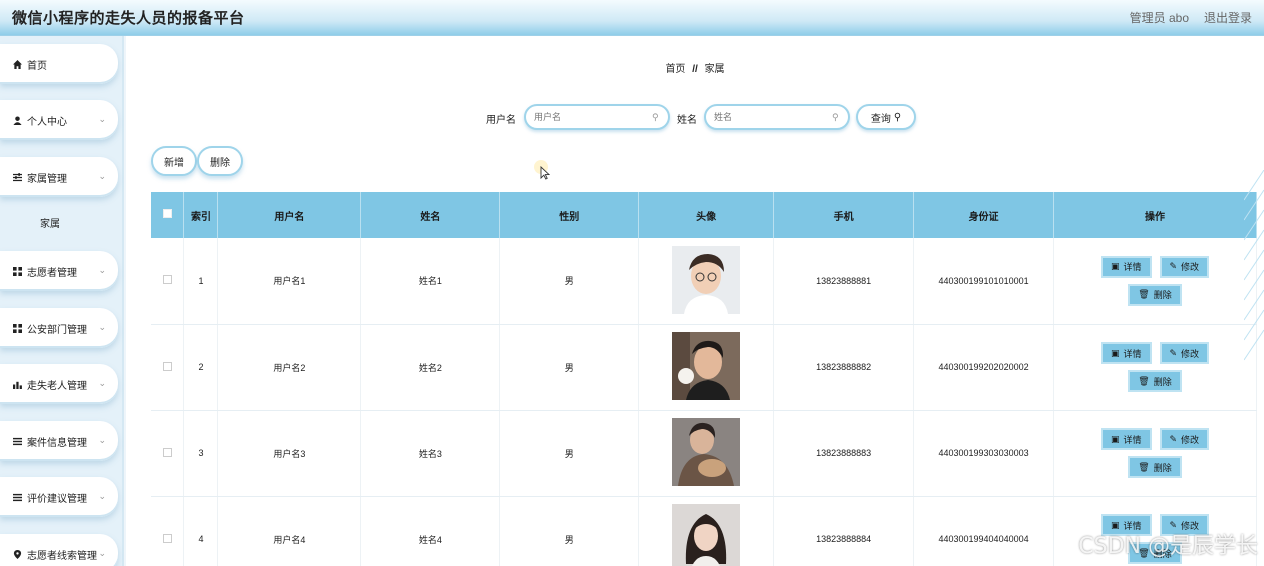 Image resolution: width=1264 pixels, height=566 pixels. I want to click on index-cell: 2, so click(201, 367).